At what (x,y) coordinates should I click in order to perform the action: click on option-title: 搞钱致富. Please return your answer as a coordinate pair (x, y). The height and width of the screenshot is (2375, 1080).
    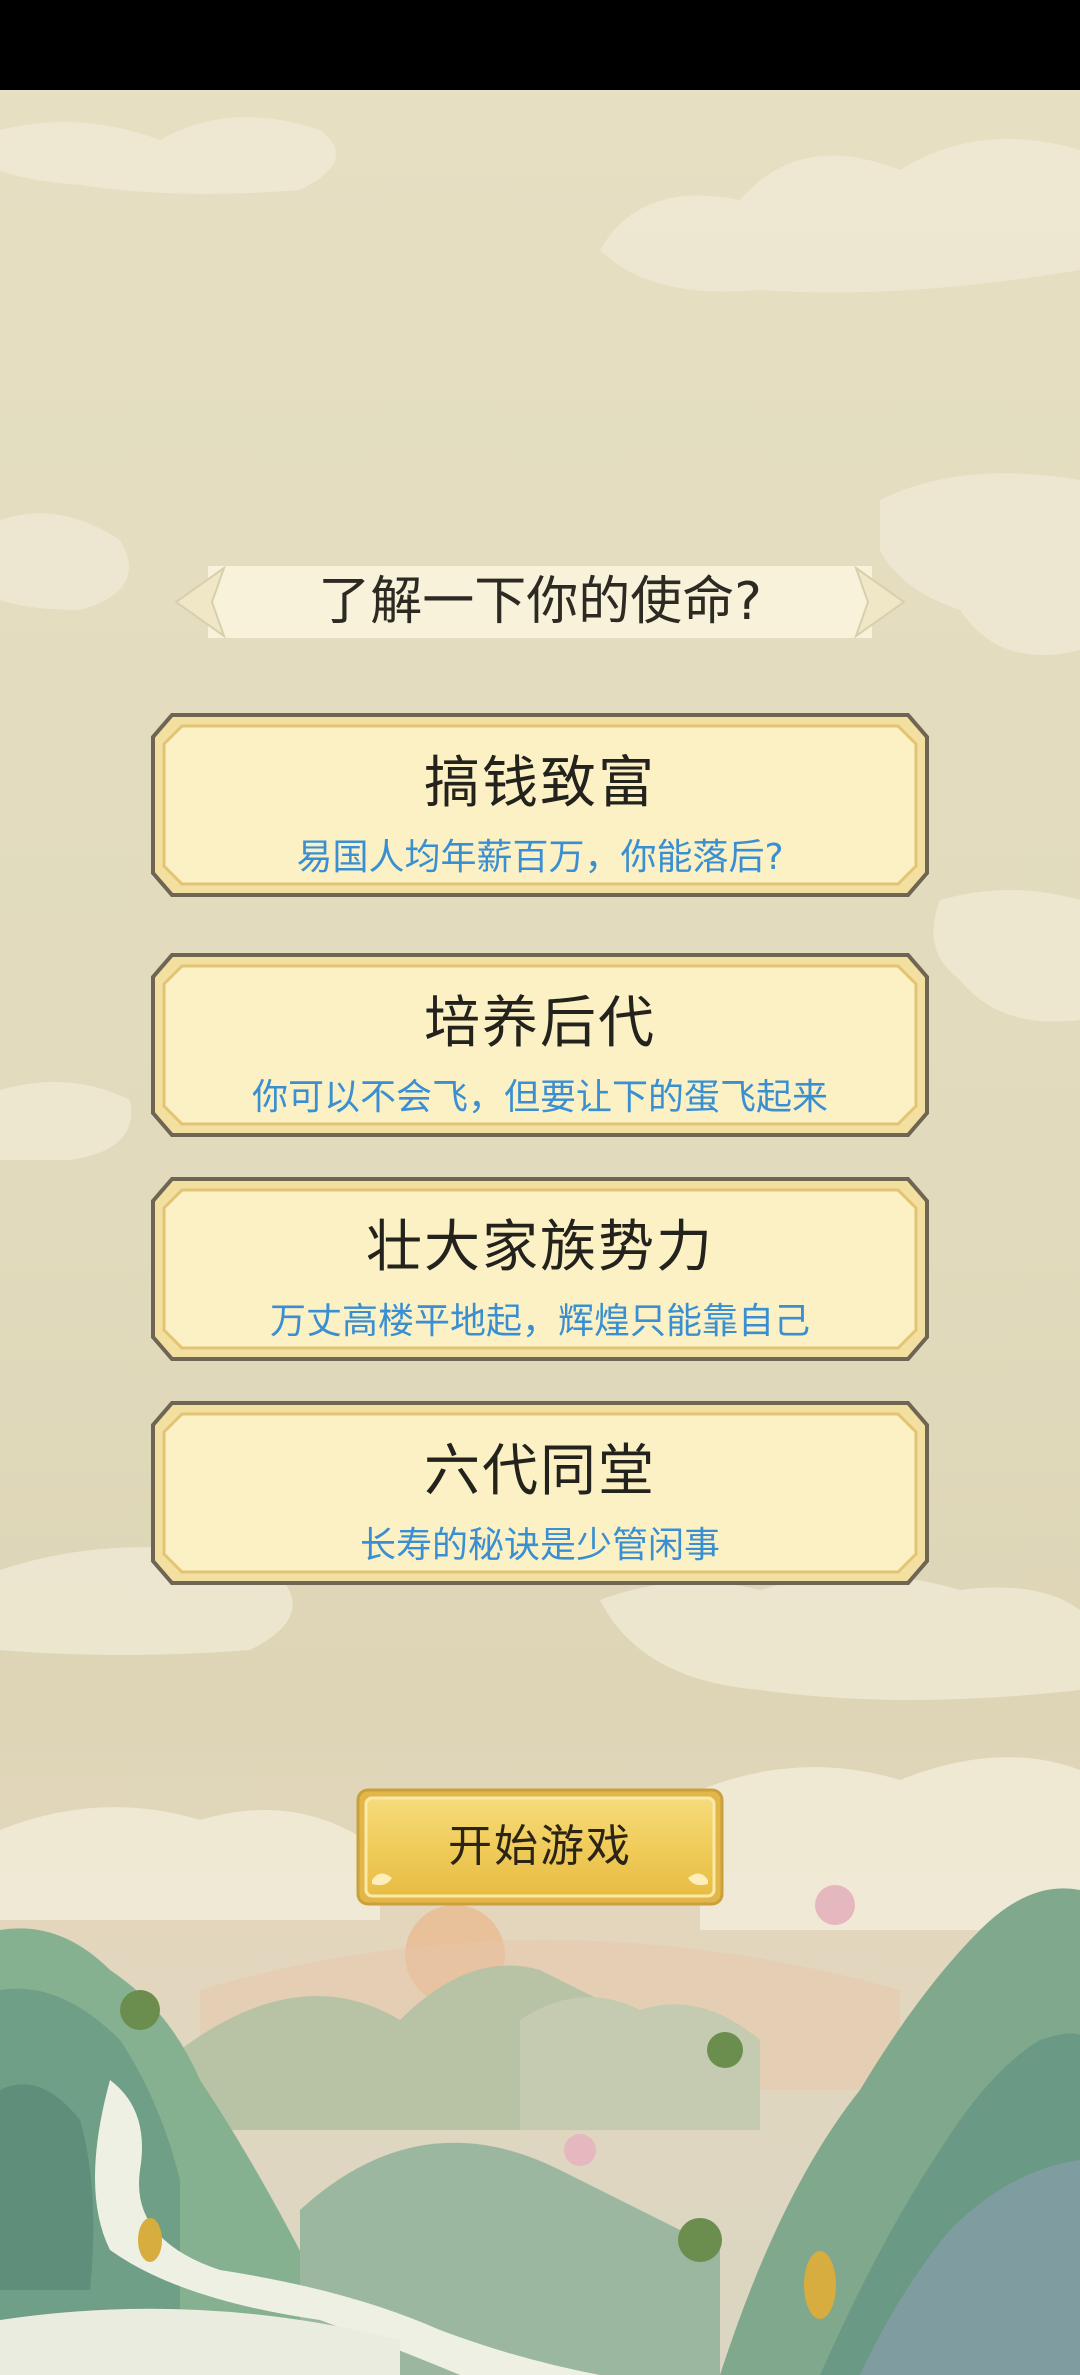
    Looking at the image, I should click on (540, 783).